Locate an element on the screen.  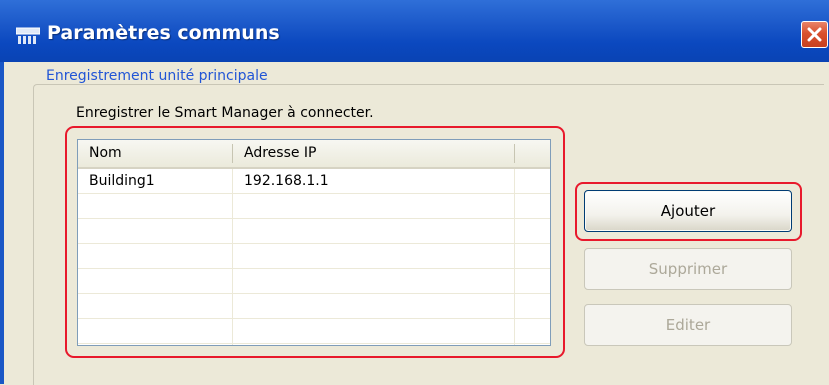
list-header: Nom Adresse IP is located at coordinates (314, 154).